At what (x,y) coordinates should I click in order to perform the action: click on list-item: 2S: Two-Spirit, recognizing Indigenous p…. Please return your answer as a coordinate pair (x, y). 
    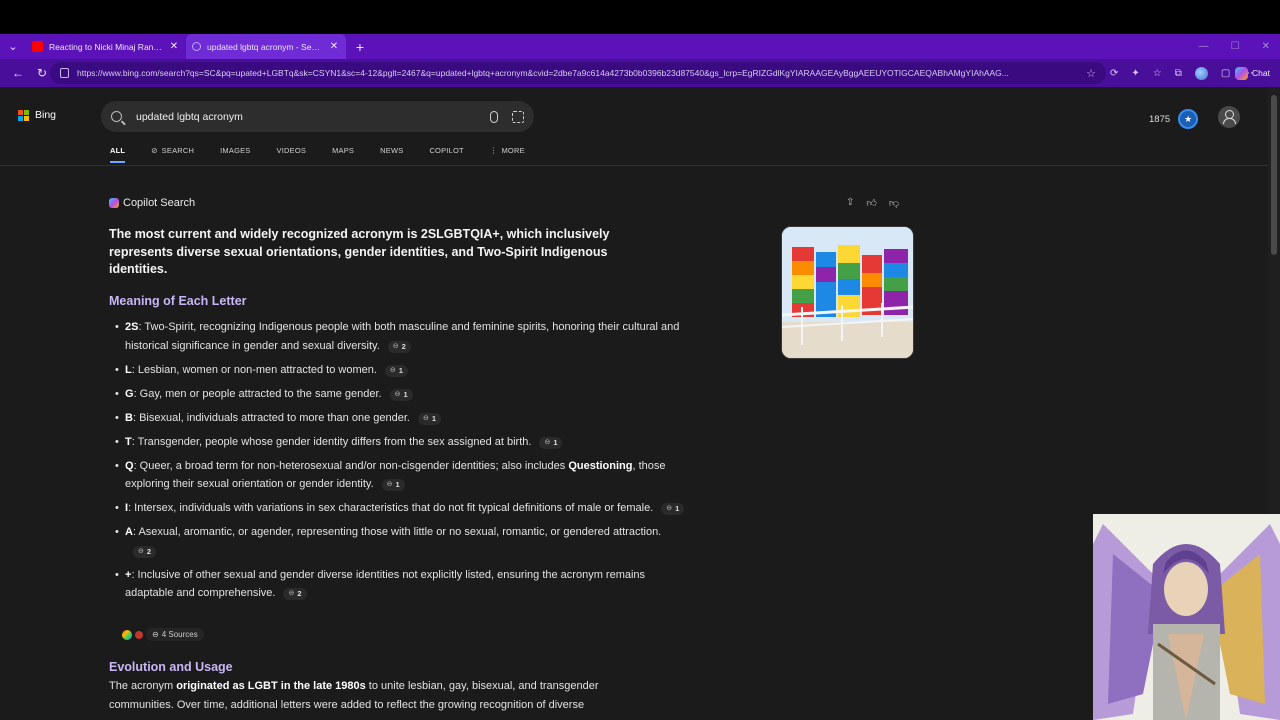
    Looking at the image, I should click on (402, 336).